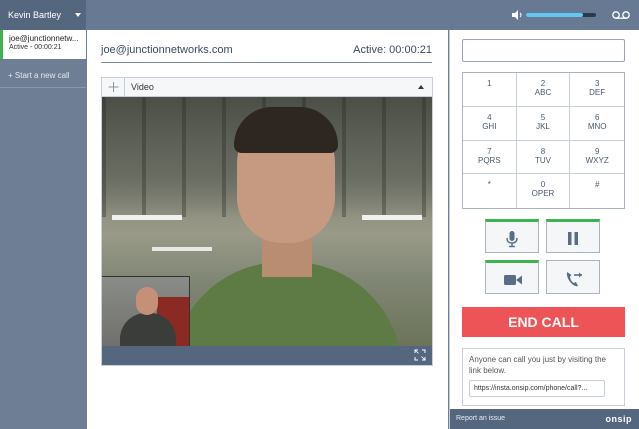 This screenshot has width=639, height=429. Describe the element at coordinates (146, 311) in the screenshot. I see `local-video-preview` at that location.